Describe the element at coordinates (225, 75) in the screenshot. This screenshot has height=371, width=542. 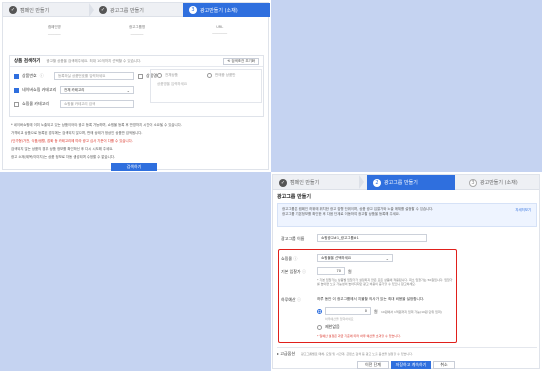
I see `option-label: 판매중 상품만` at that location.